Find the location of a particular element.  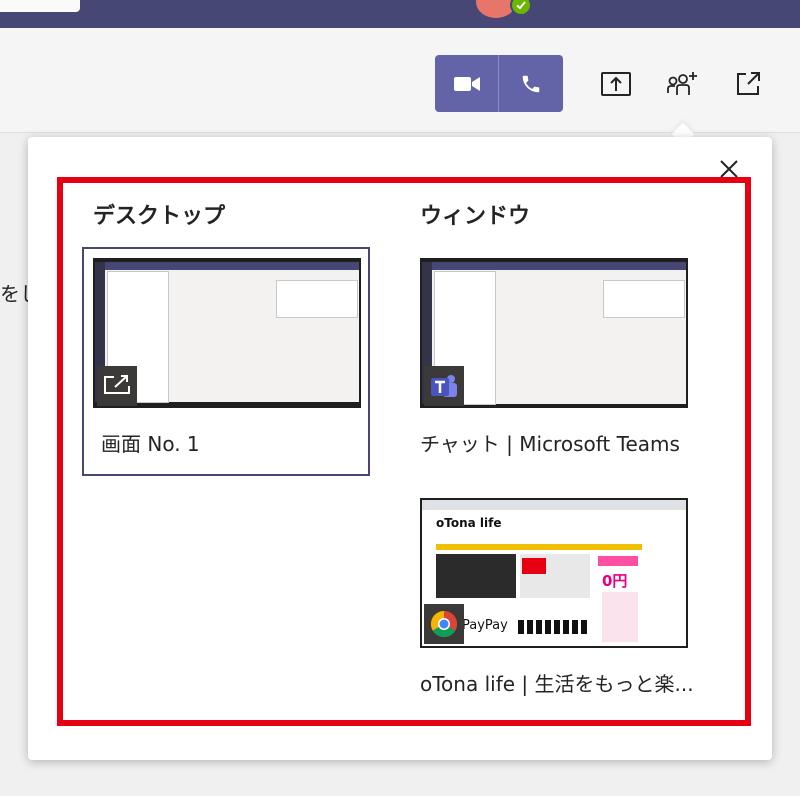

pop-out-button is located at coordinates (748, 84).